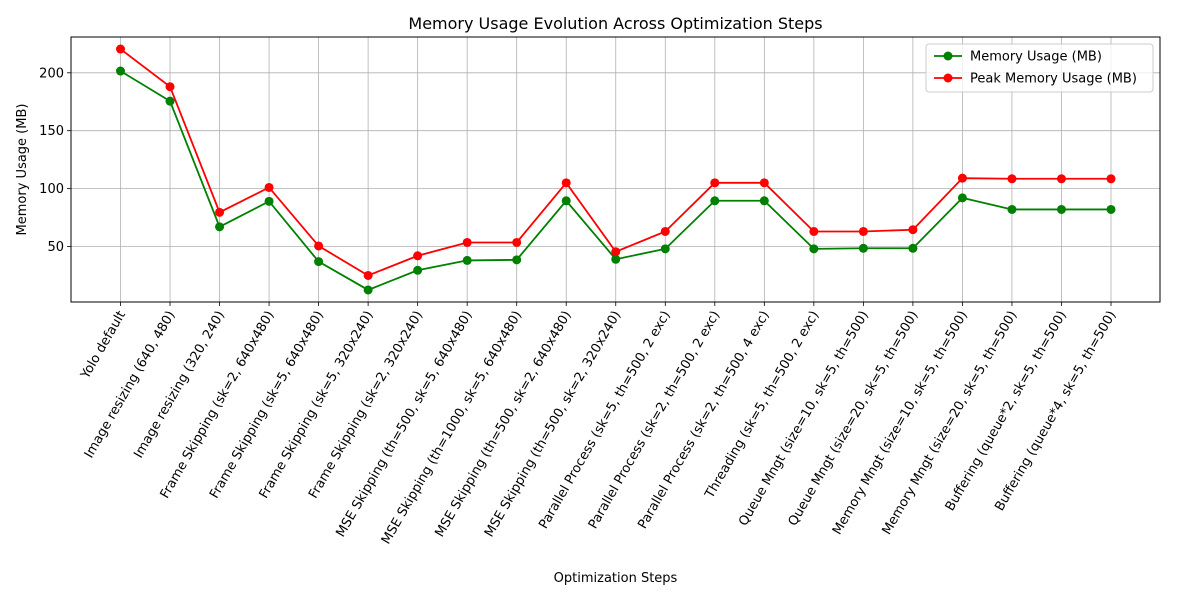 This screenshot has height=600, width=1200. What do you see at coordinates (179, 385) in the screenshot?
I see `x-tick-label: Image resizing (320, 240)` at bounding box center [179, 385].